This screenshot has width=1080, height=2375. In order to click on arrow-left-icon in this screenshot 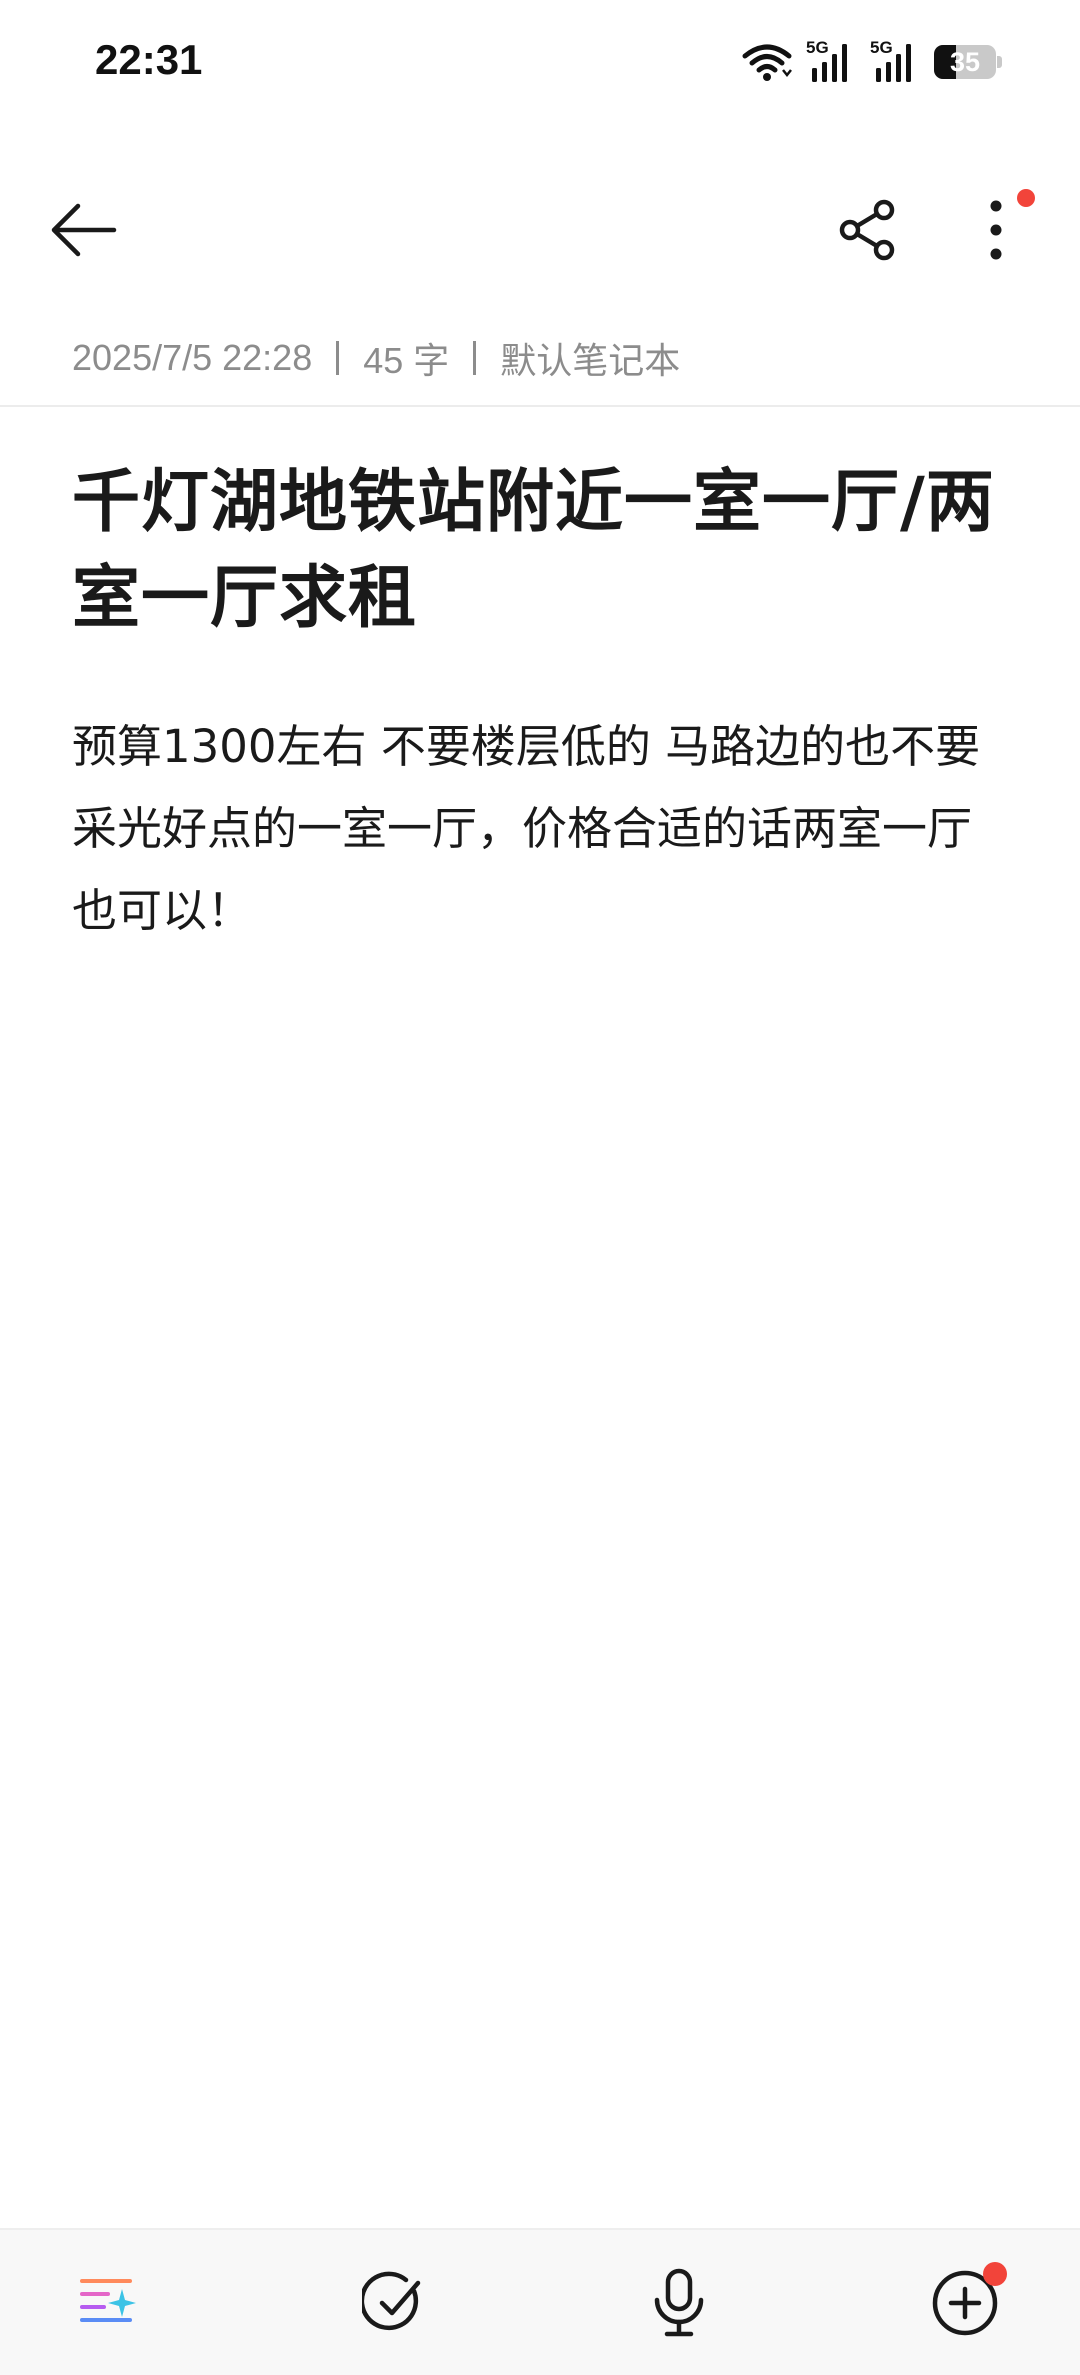, I will do `click(84, 230)`.